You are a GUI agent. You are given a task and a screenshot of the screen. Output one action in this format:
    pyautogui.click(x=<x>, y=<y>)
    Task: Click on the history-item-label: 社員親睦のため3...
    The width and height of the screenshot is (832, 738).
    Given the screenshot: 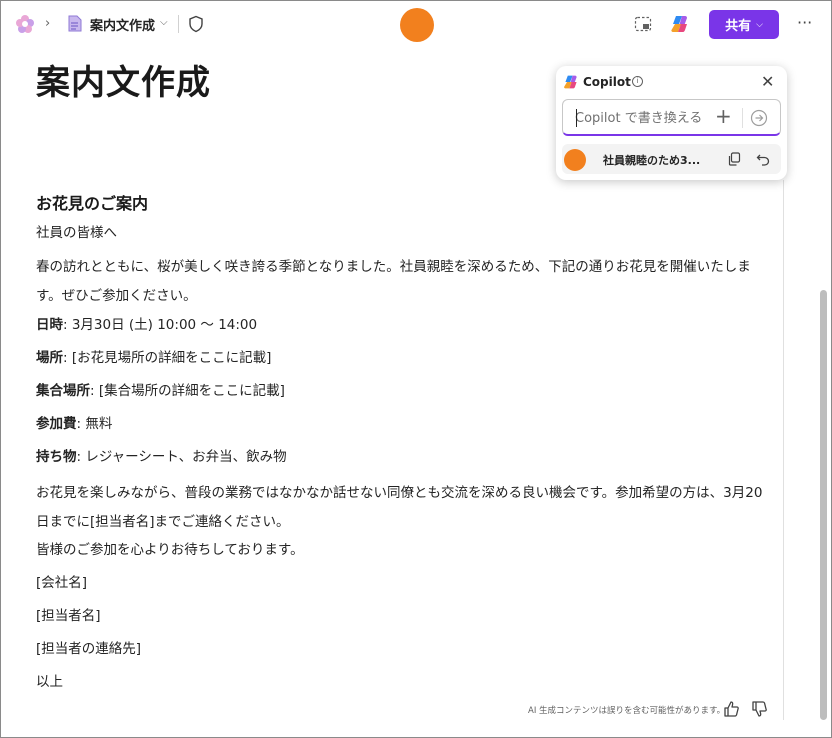 What is the action you would take?
    pyautogui.click(x=652, y=160)
    